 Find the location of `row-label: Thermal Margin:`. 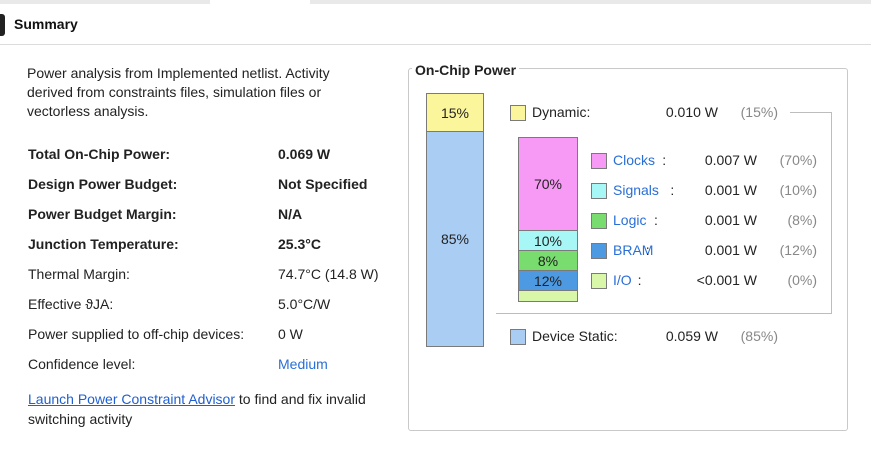

row-label: Thermal Margin: is located at coordinates (79, 274).